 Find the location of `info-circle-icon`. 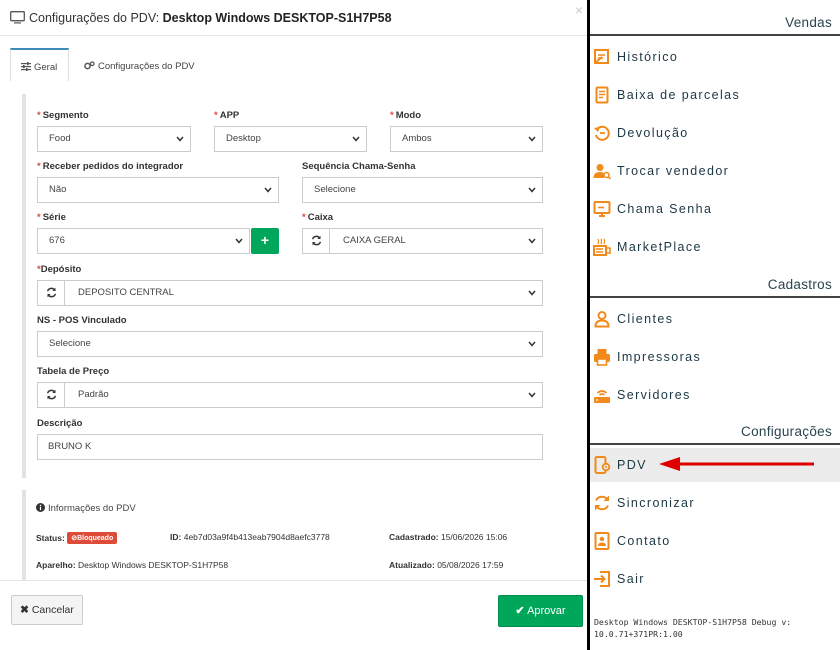

info-circle-icon is located at coordinates (40, 507).